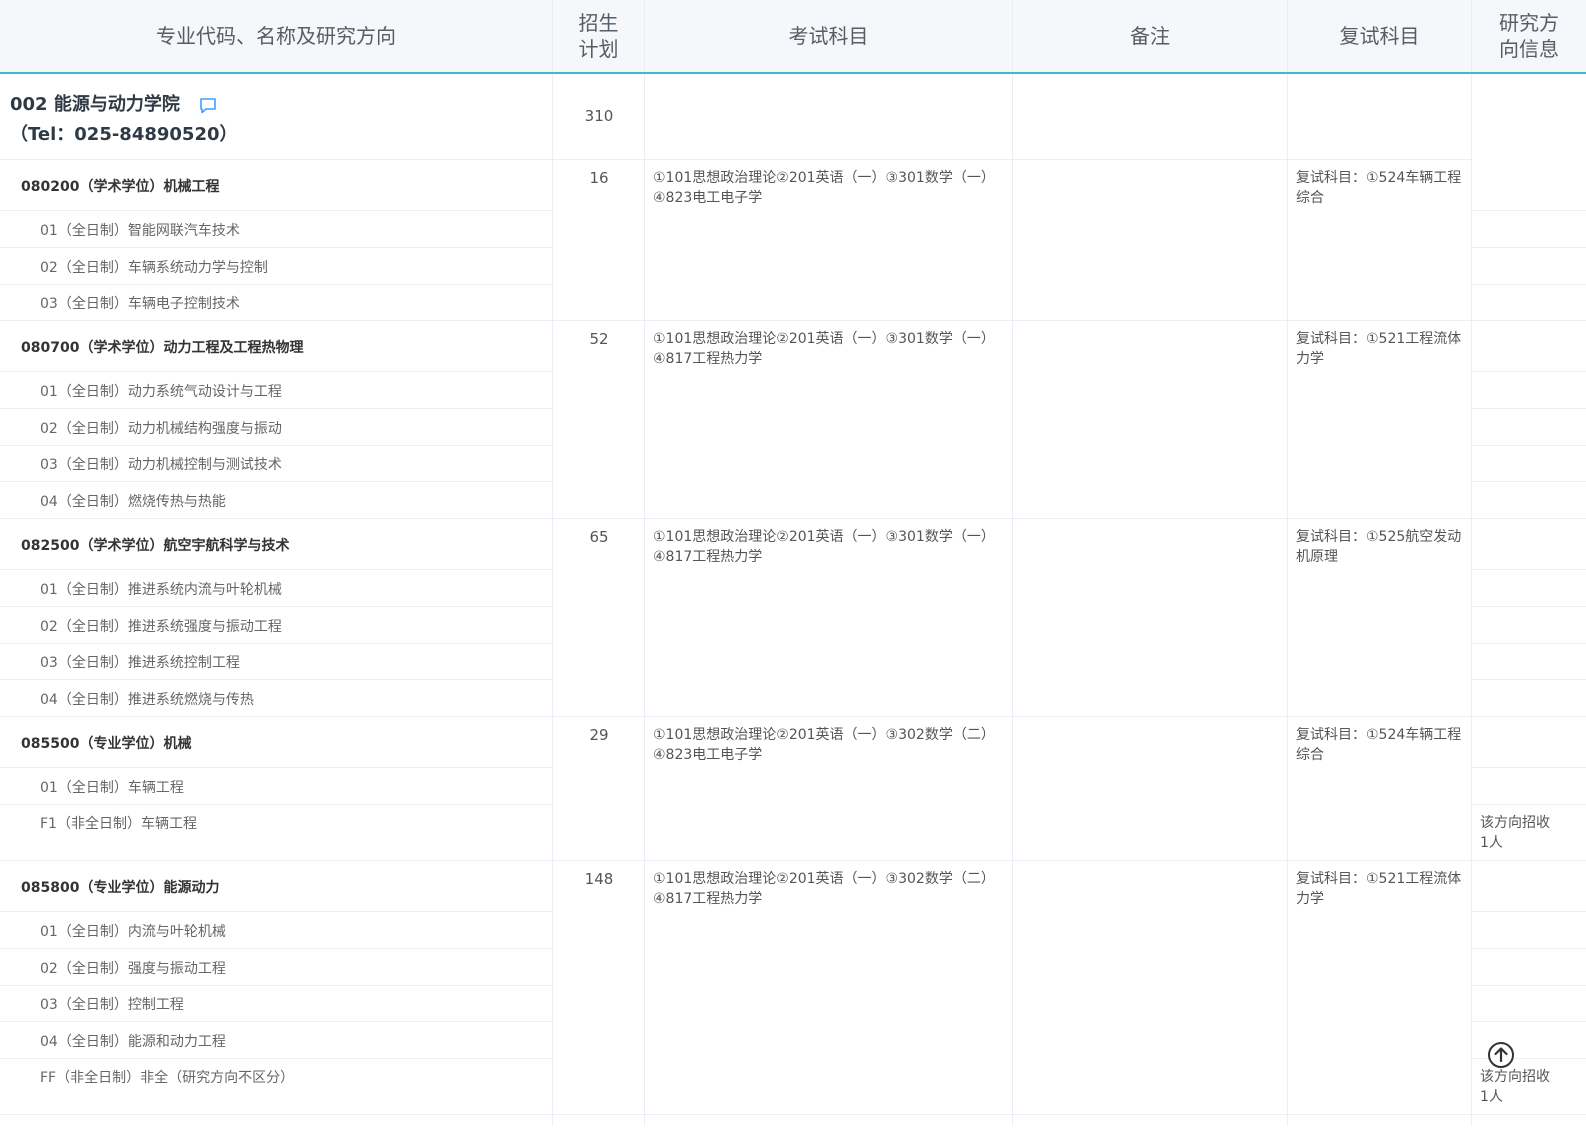 The width and height of the screenshot is (1586, 1141). Describe the element at coordinates (599, 735) in the screenshot. I see `major-plan: 29` at that location.